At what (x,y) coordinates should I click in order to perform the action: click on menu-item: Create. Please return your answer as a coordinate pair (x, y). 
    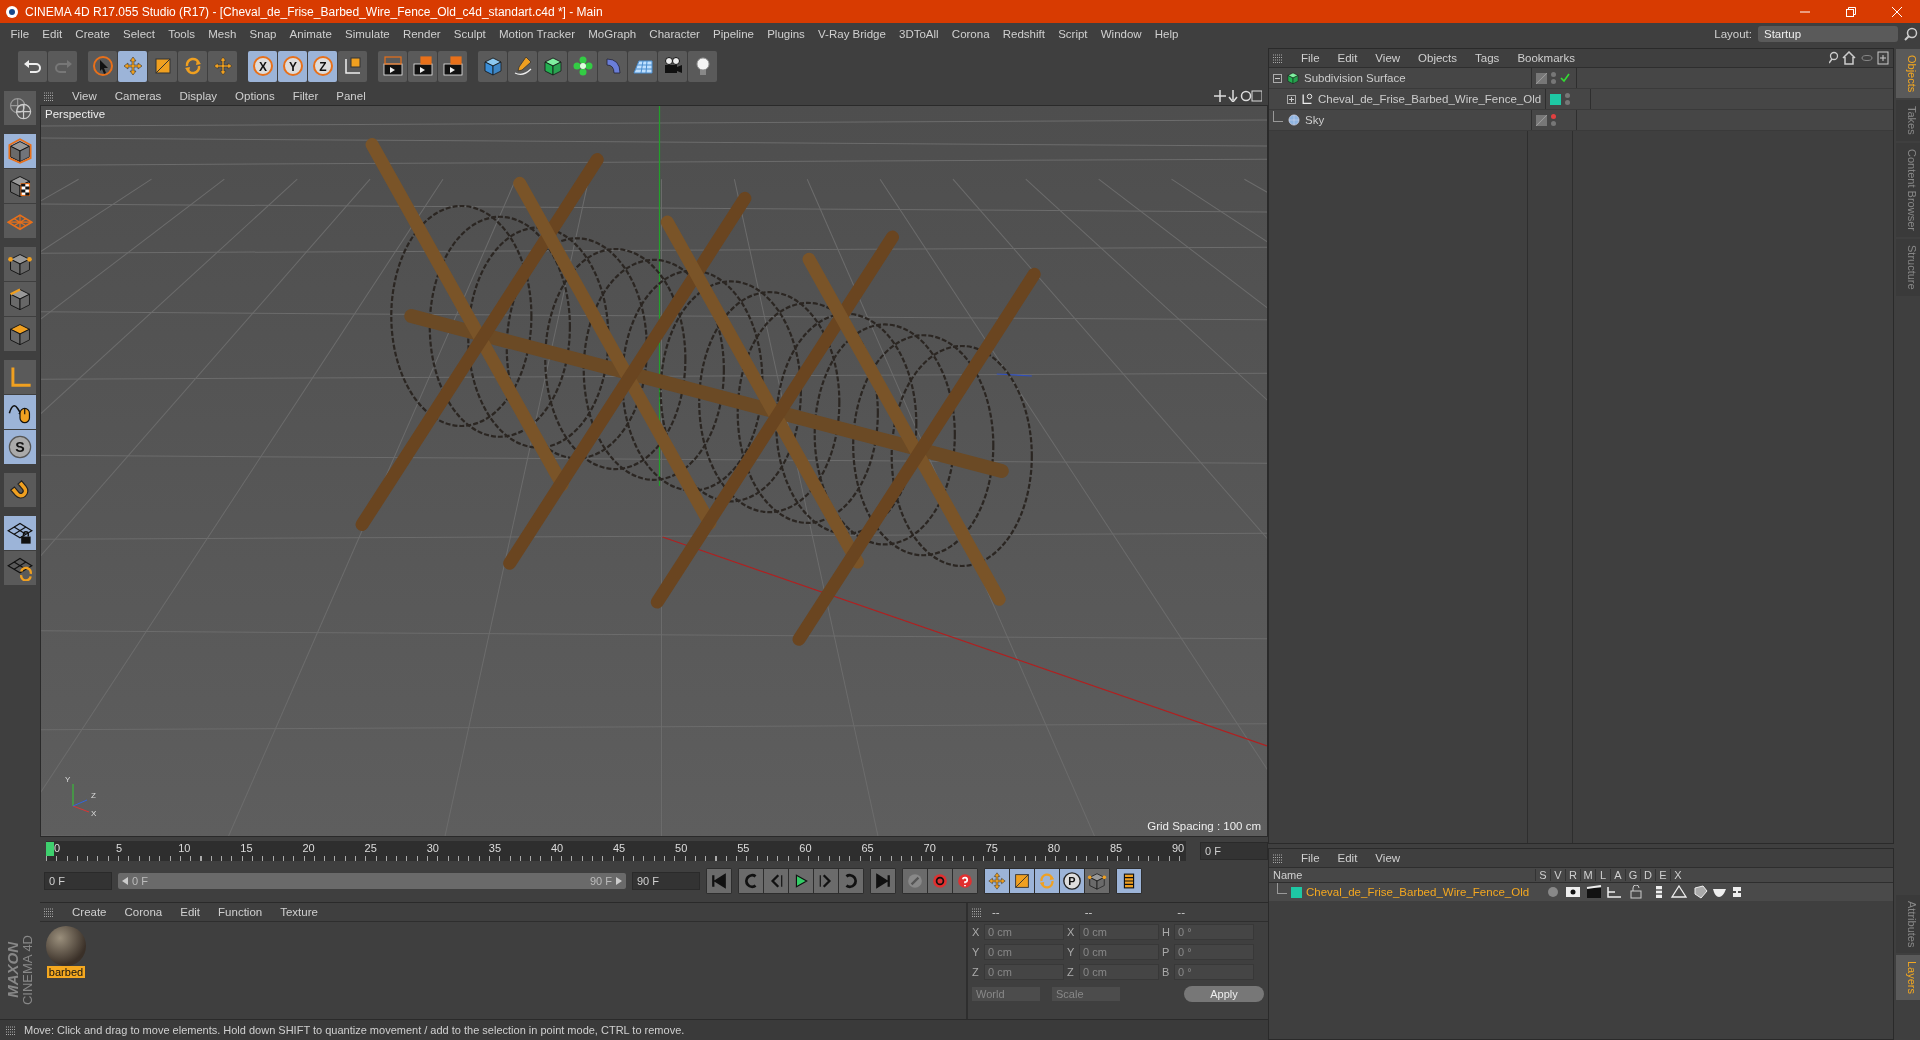
    Looking at the image, I should click on (92, 34).